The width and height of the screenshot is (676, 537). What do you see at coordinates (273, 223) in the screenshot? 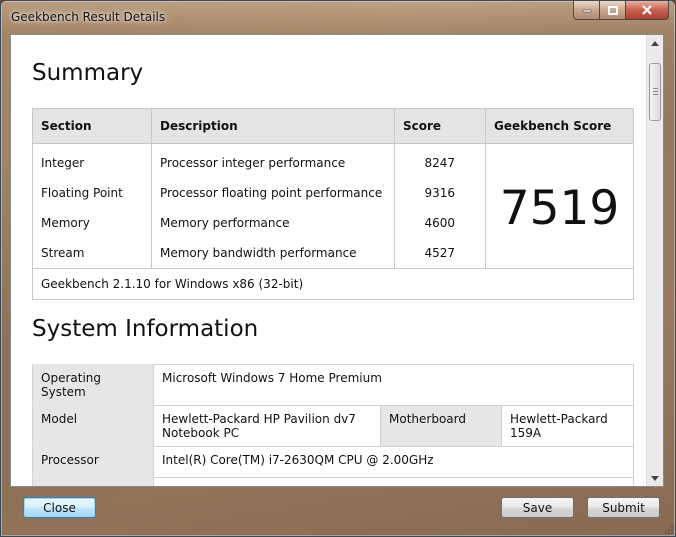
I see `row-description: Memory performance` at bounding box center [273, 223].